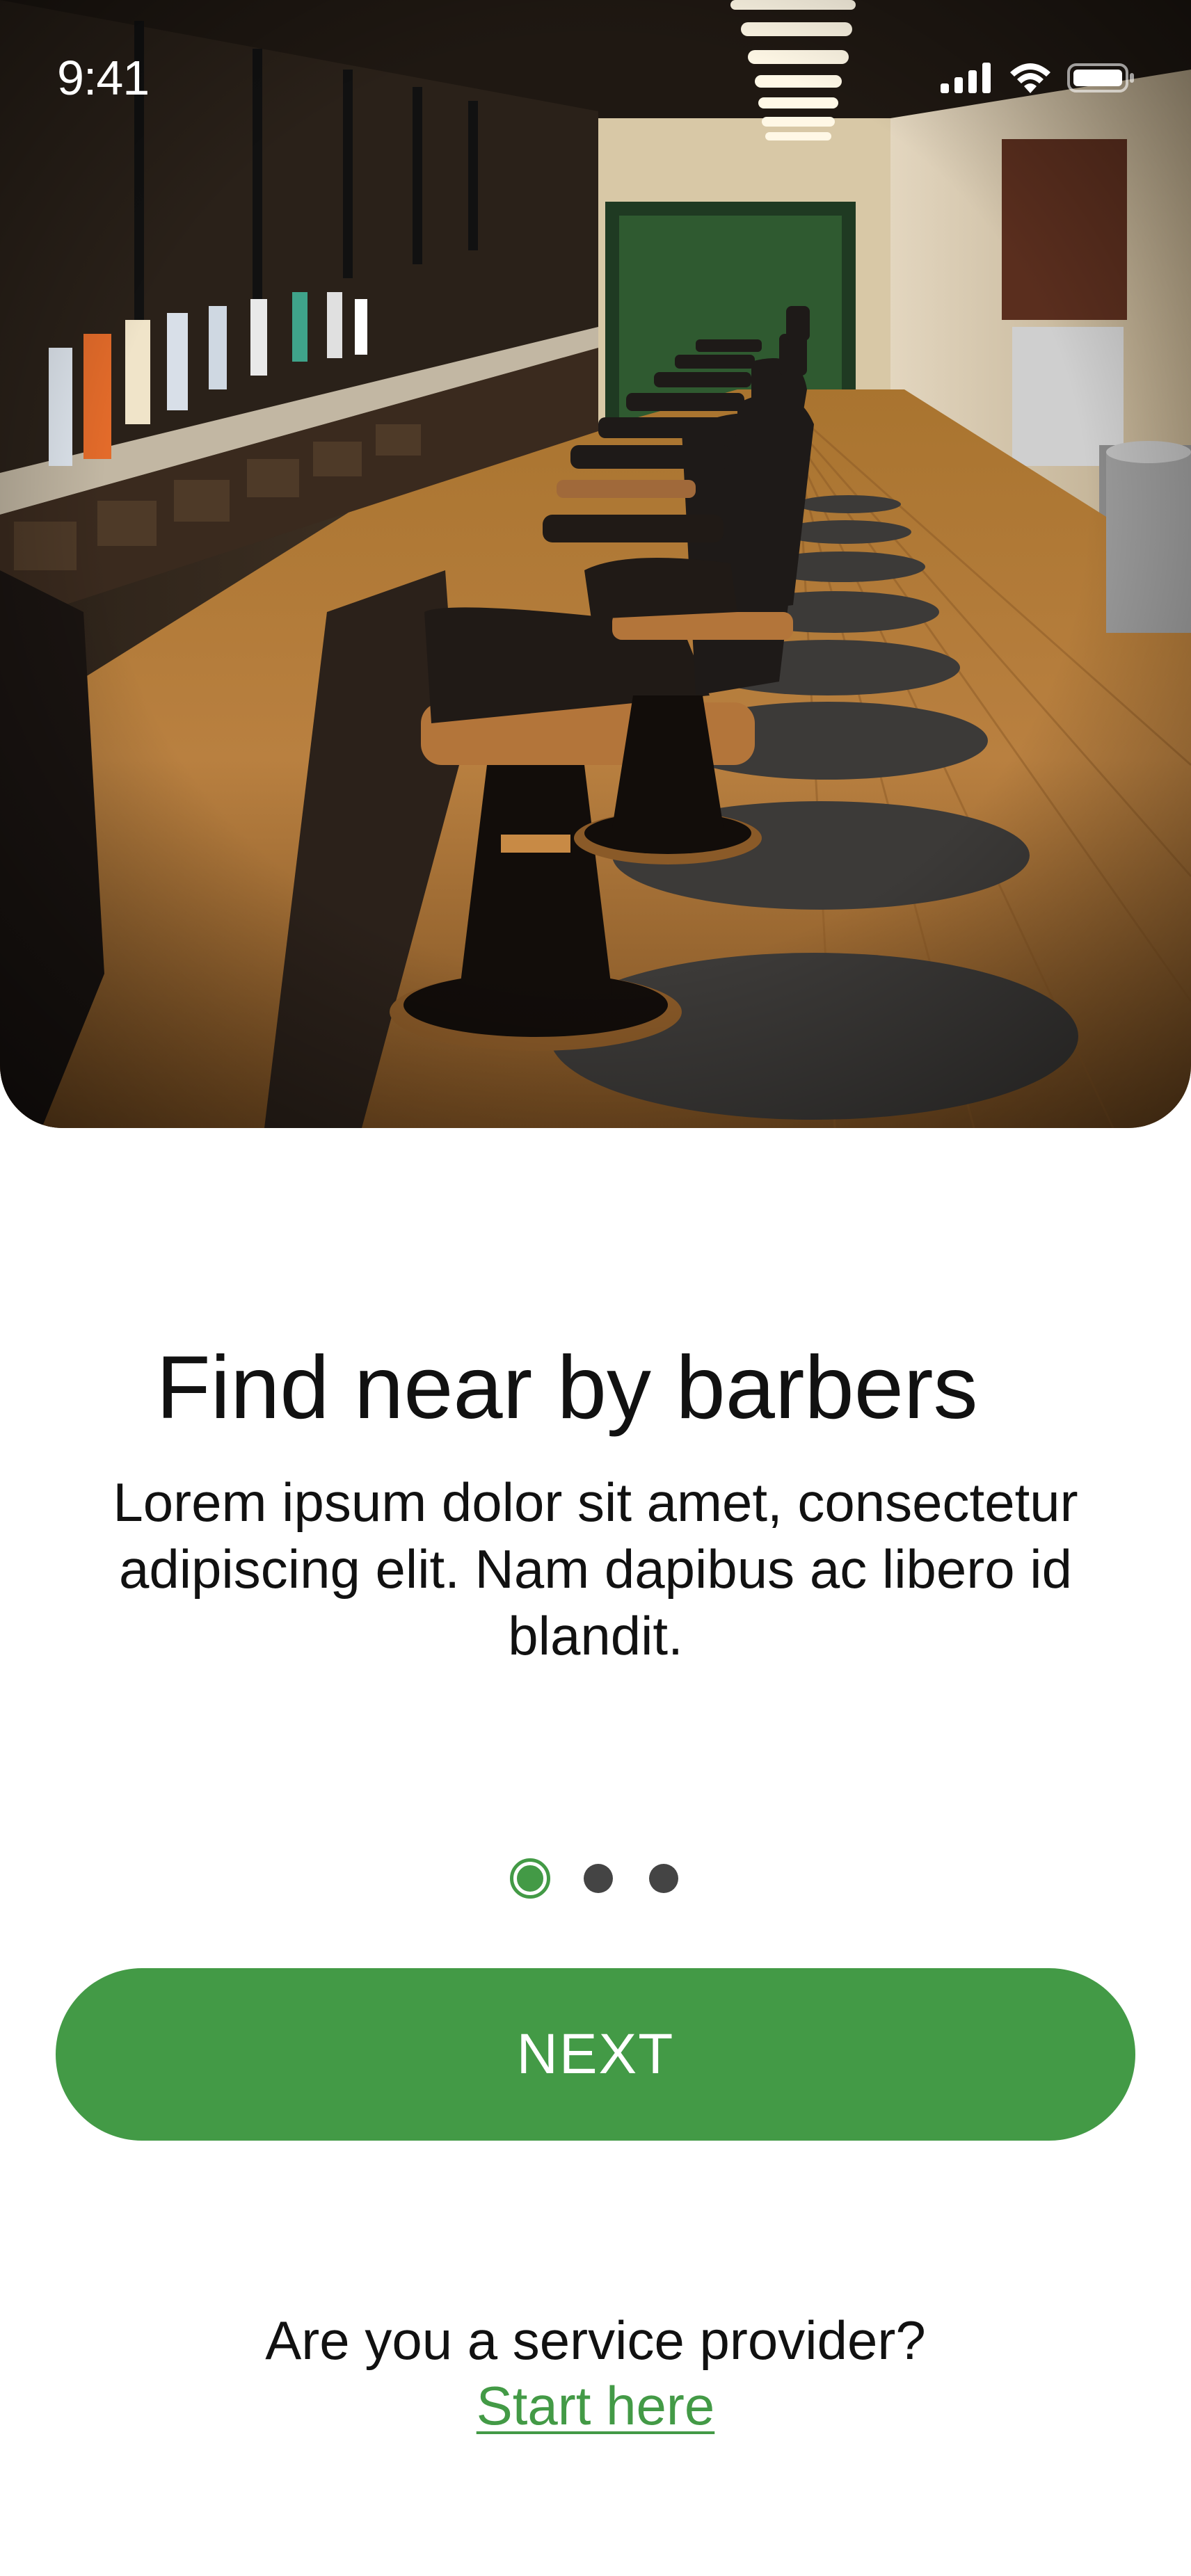 Image resolution: width=1191 pixels, height=2576 pixels. I want to click on onboarding-title: Find near by barbers, so click(567, 1388).